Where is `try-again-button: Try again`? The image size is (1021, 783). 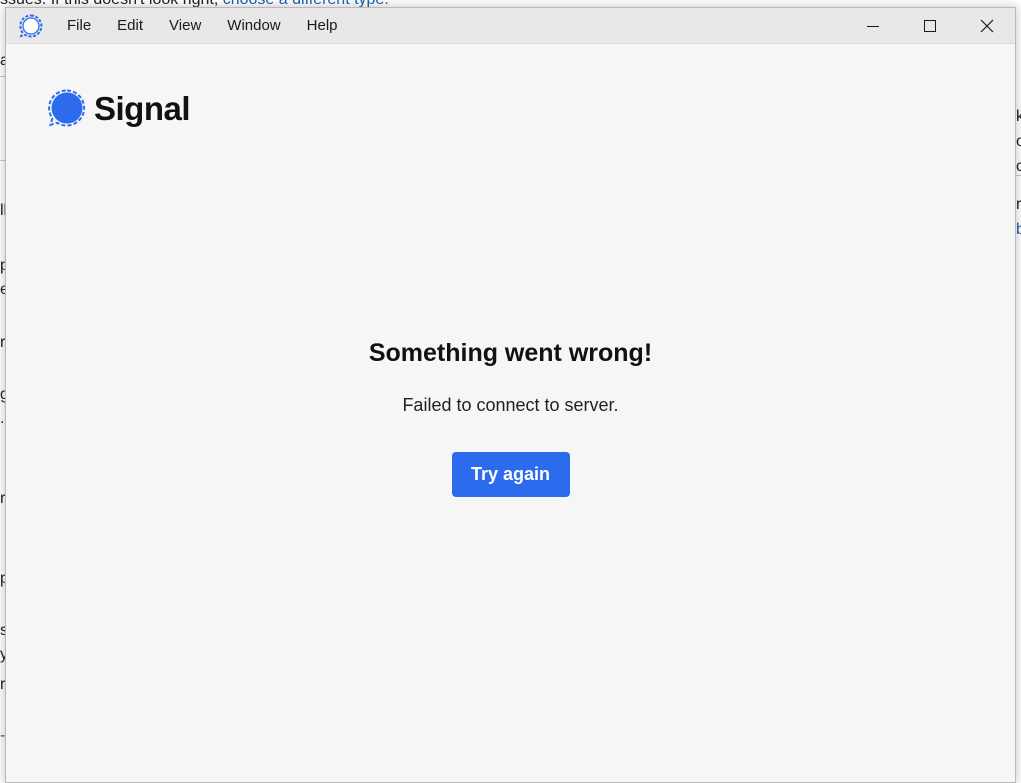
try-again-button: Try again is located at coordinates (510, 474).